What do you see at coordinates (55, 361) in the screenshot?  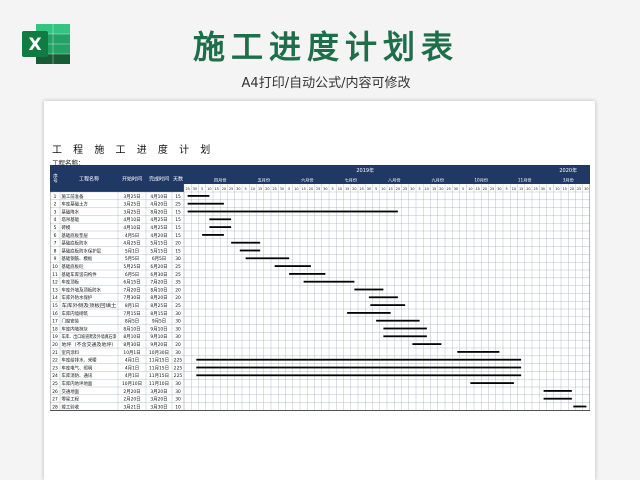 I see `row-seq: 22` at bounding box center [55, 361].